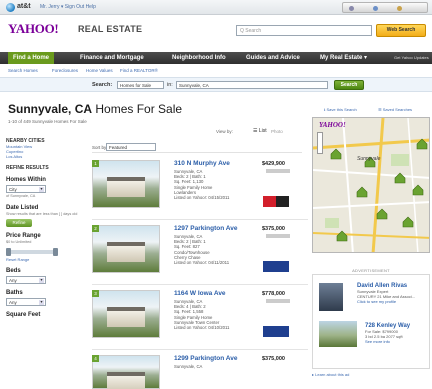 This screenshot has width=432, height=389. What do you see at coordinates (23, 70) in the screenshot?
I see `subnav-search-homes: Search Homes` at bounding box center [23, 70].